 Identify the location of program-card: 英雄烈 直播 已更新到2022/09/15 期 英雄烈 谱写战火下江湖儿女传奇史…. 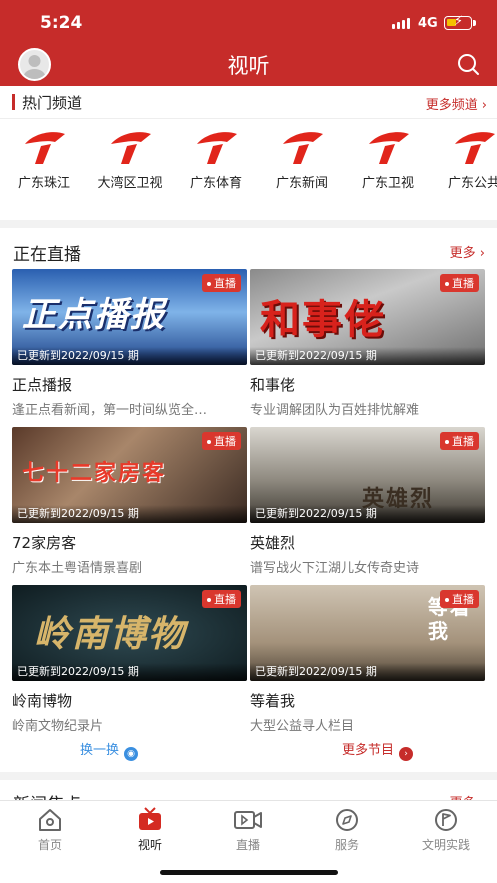
(367, 501).